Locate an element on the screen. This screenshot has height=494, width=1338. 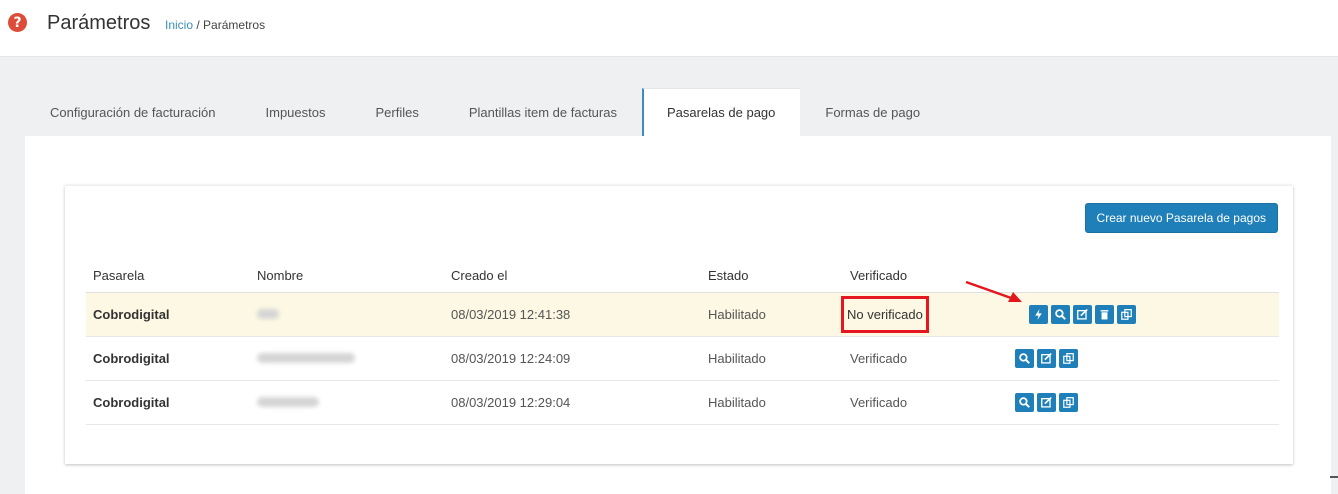
column-header-actions is located at coordinates (1143, 276).